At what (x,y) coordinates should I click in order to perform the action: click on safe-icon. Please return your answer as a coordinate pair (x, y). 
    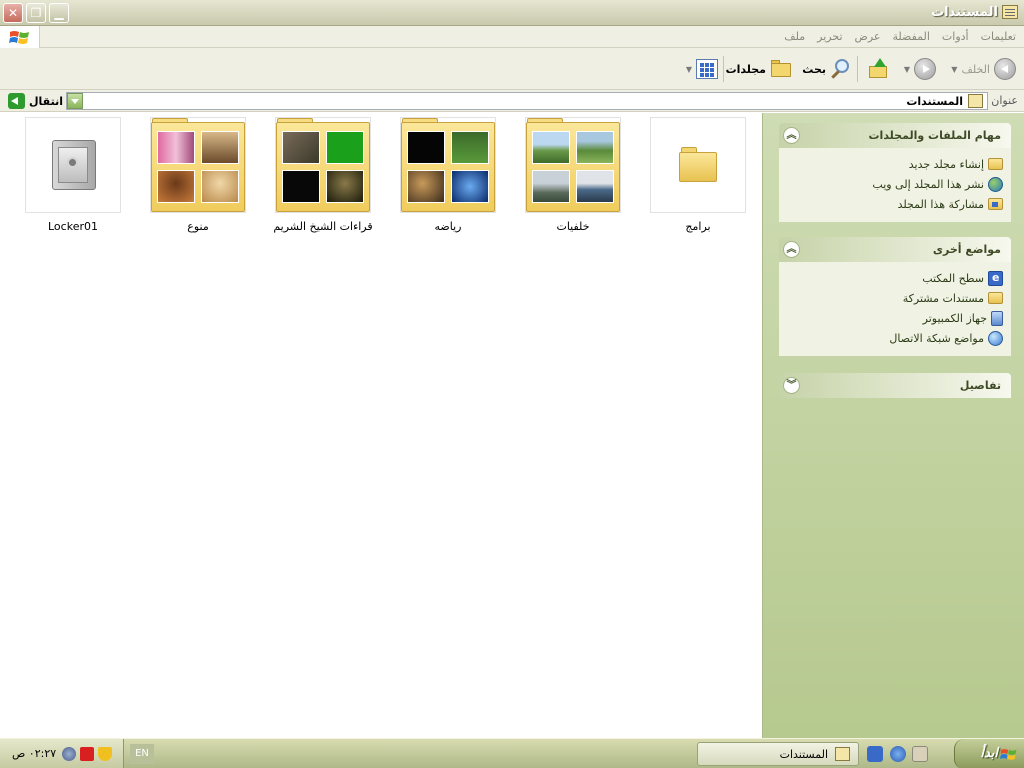
    Looking at the image, I should click on (74, 165).